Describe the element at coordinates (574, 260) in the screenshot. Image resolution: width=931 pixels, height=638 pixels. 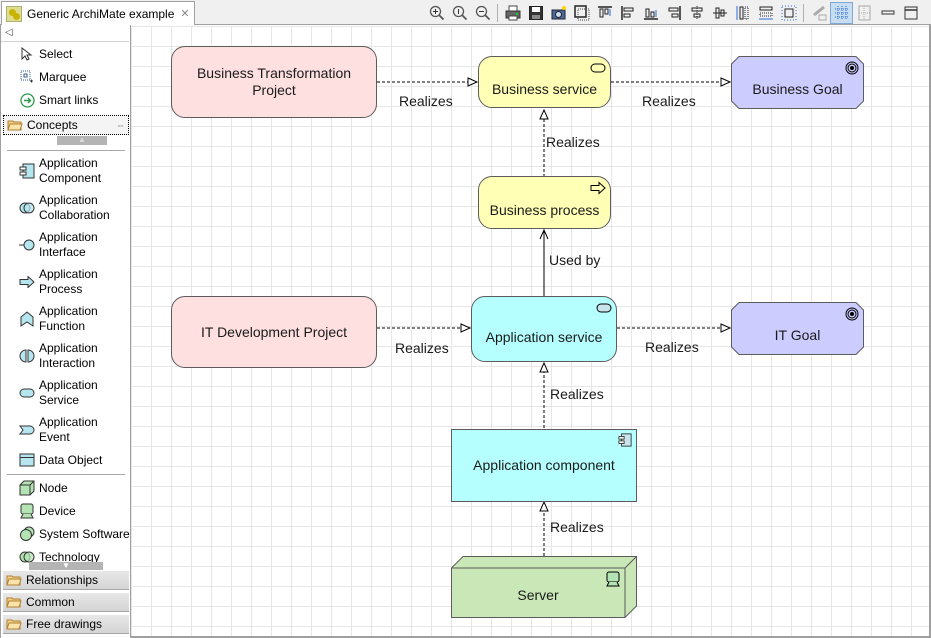
I see `relation-label: Used by` at that location.